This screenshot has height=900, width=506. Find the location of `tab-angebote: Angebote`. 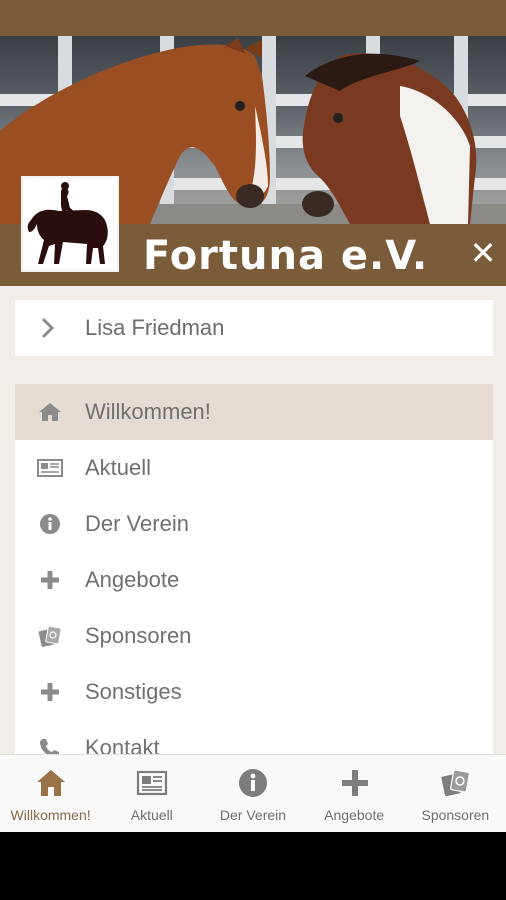

tab-angebote: Angebote is located at coordinates (354, 794).